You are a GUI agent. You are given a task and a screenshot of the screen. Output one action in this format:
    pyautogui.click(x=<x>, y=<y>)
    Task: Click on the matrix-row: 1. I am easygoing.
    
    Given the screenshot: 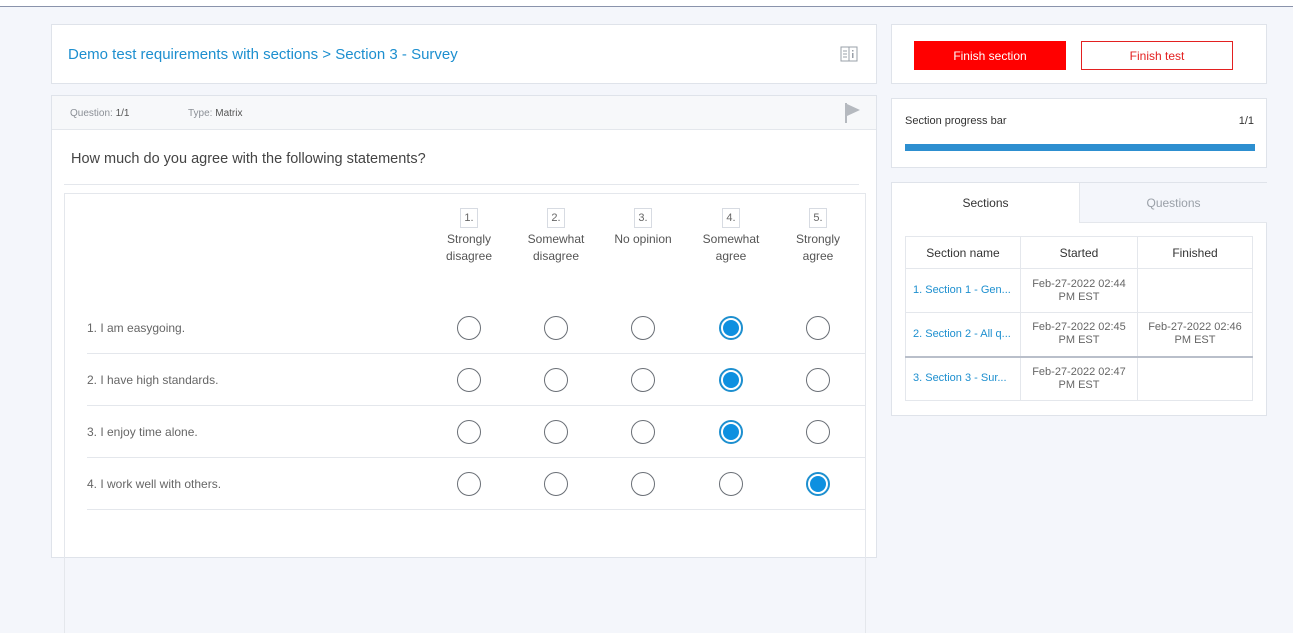 What is the action you would take?
    pyautogui.click(x=476, y=328)
    